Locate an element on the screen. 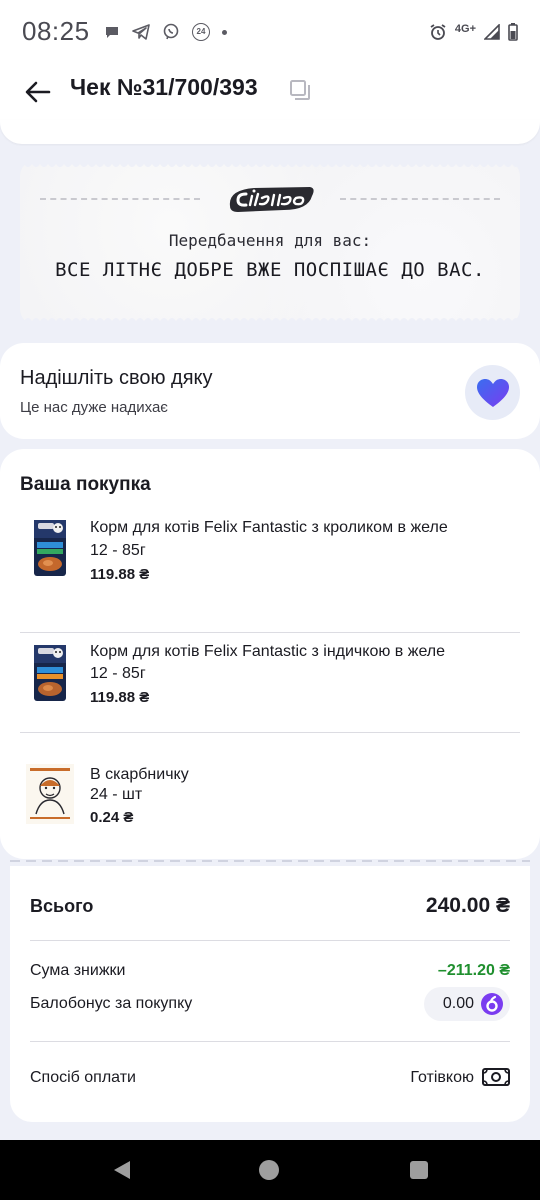 The width and height of the screenshot is (540, 1200). bonus-label: Балобонус за покупку is located at coordinates (111, 1003).